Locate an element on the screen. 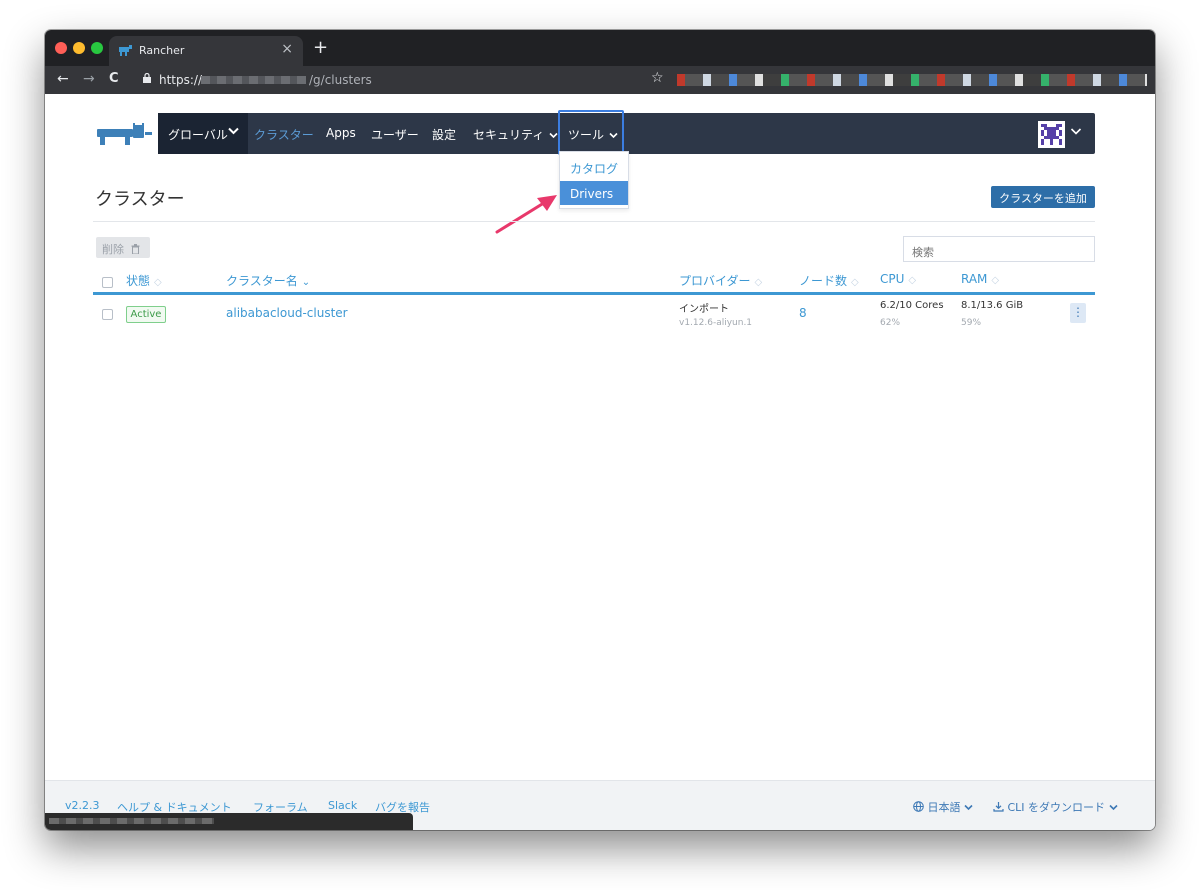 The width and height of the screenshot is (1200, 890). app-header: グローバル クラスター Apps ユーザー 設定 セキュリティ ツール is located at coordinates (594, 132).